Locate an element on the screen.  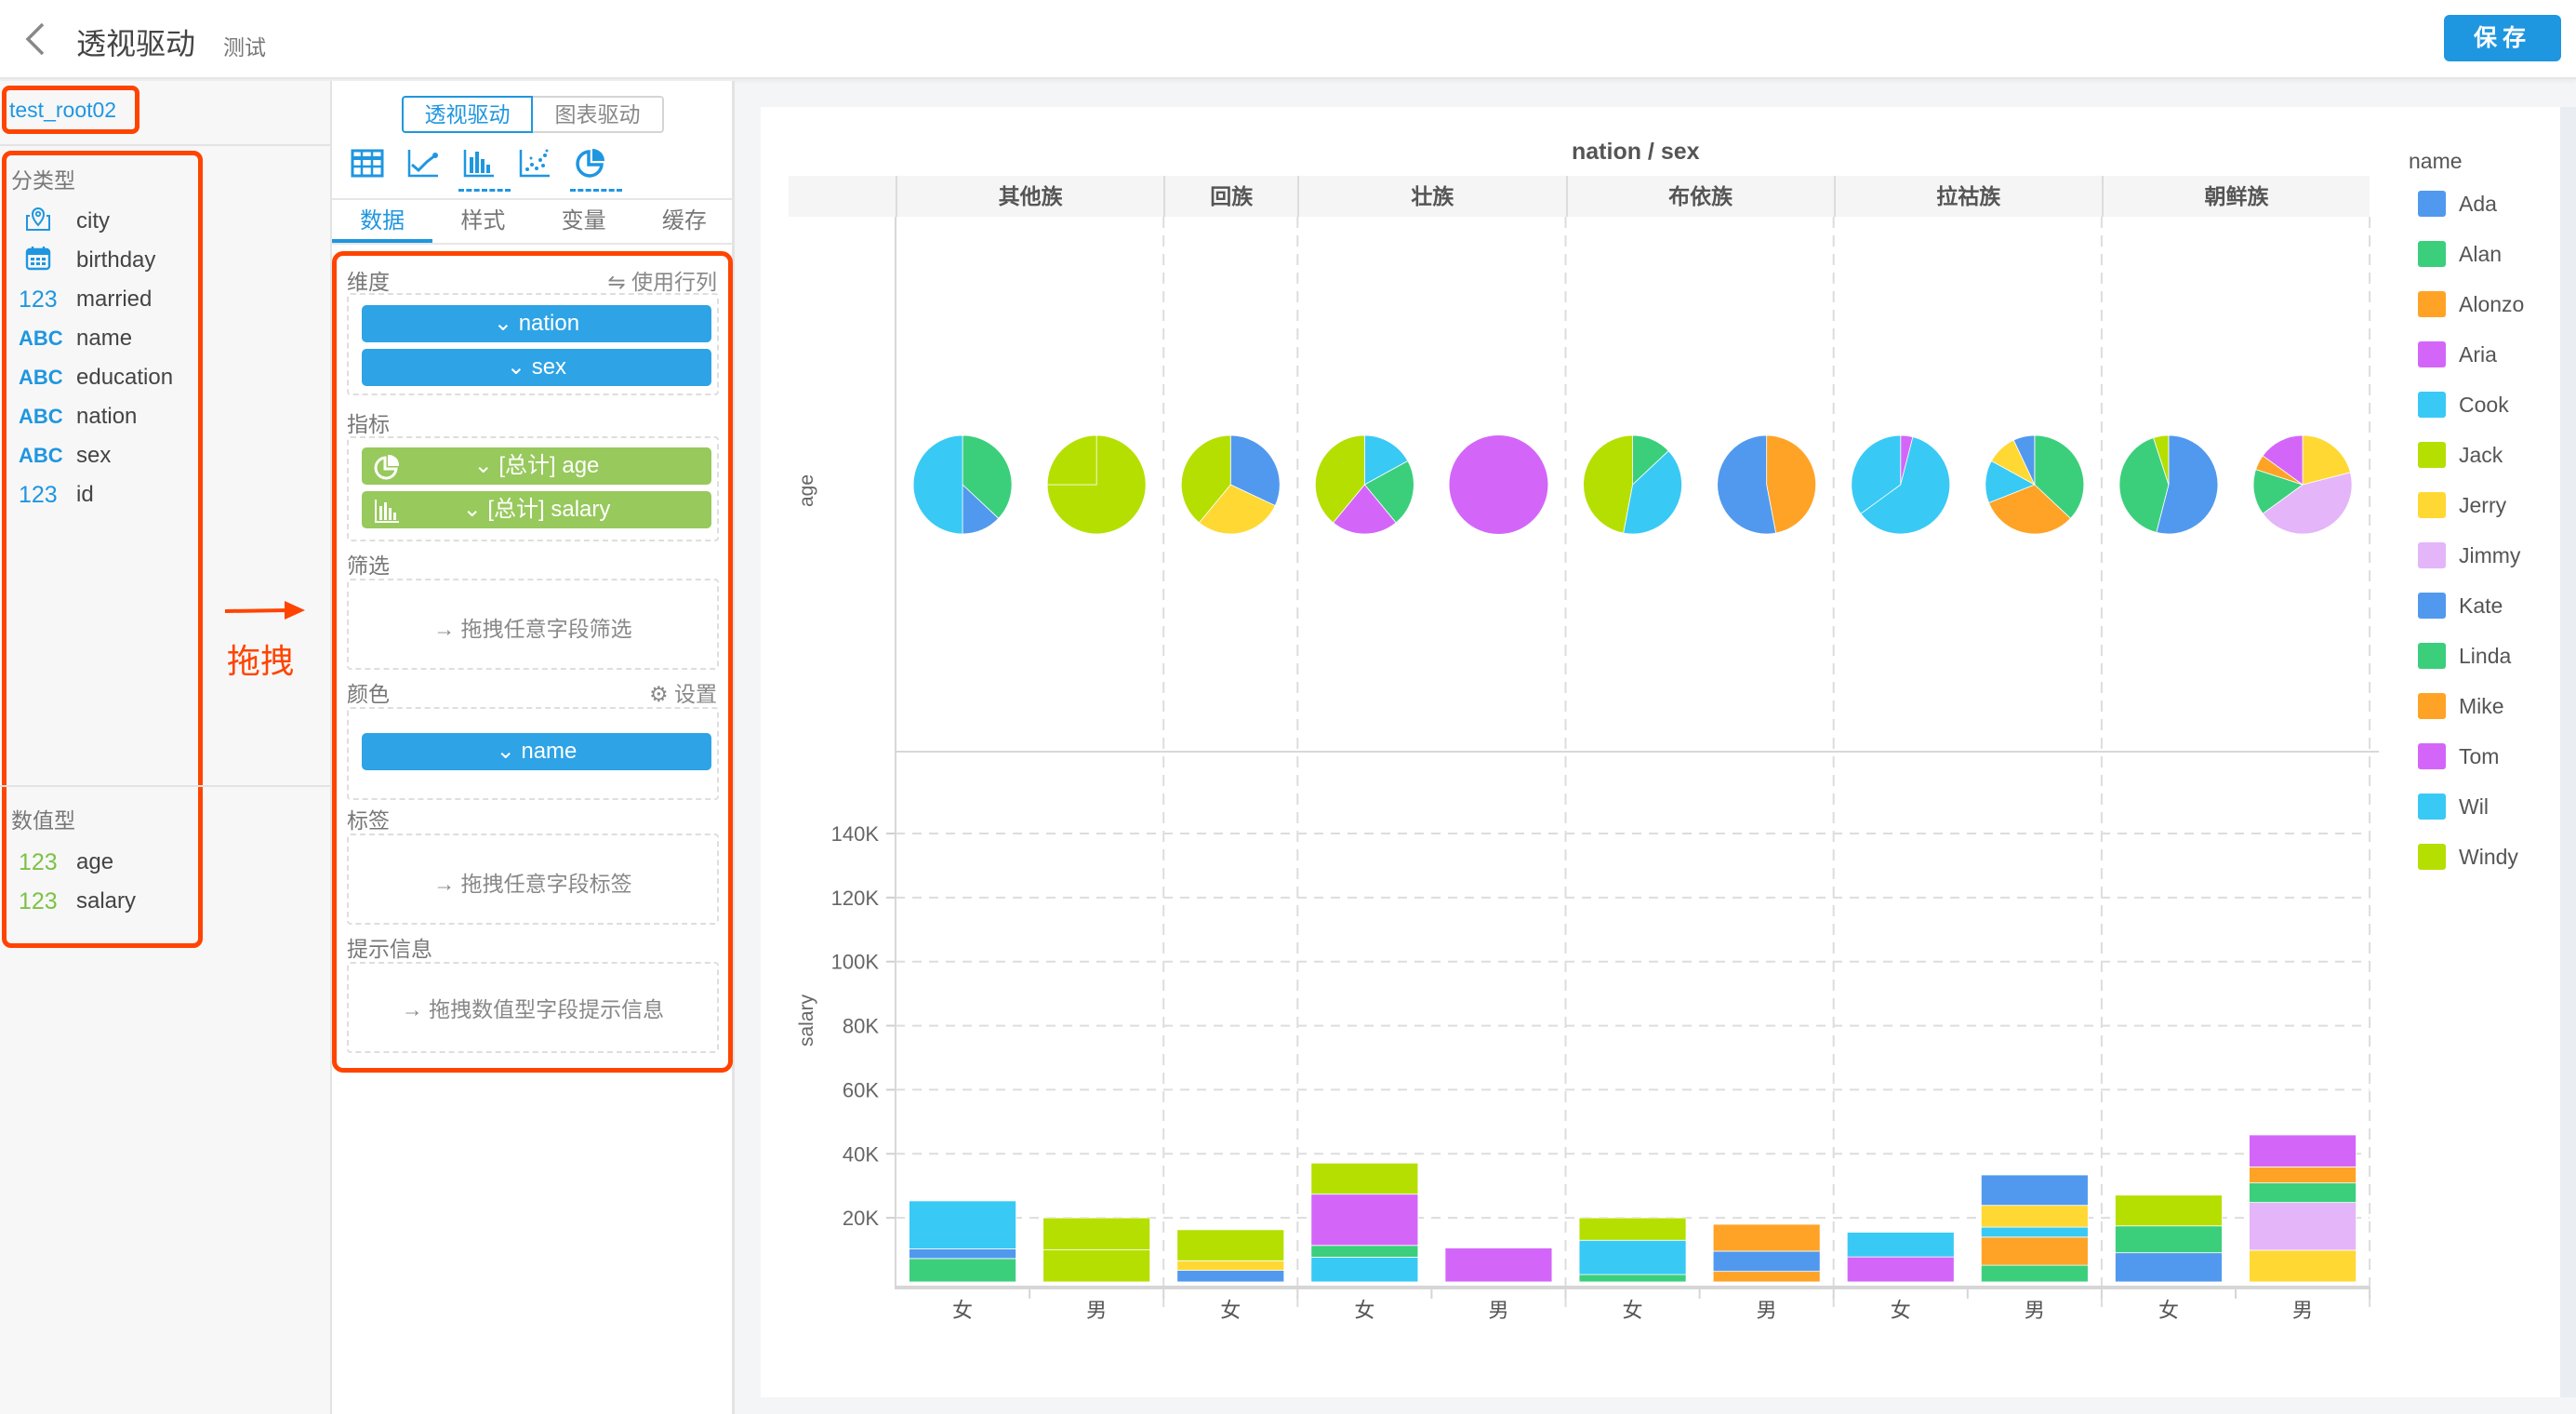
filter-hint: → 拖拽任意字段筛选 is located at coordinates (532, 629).